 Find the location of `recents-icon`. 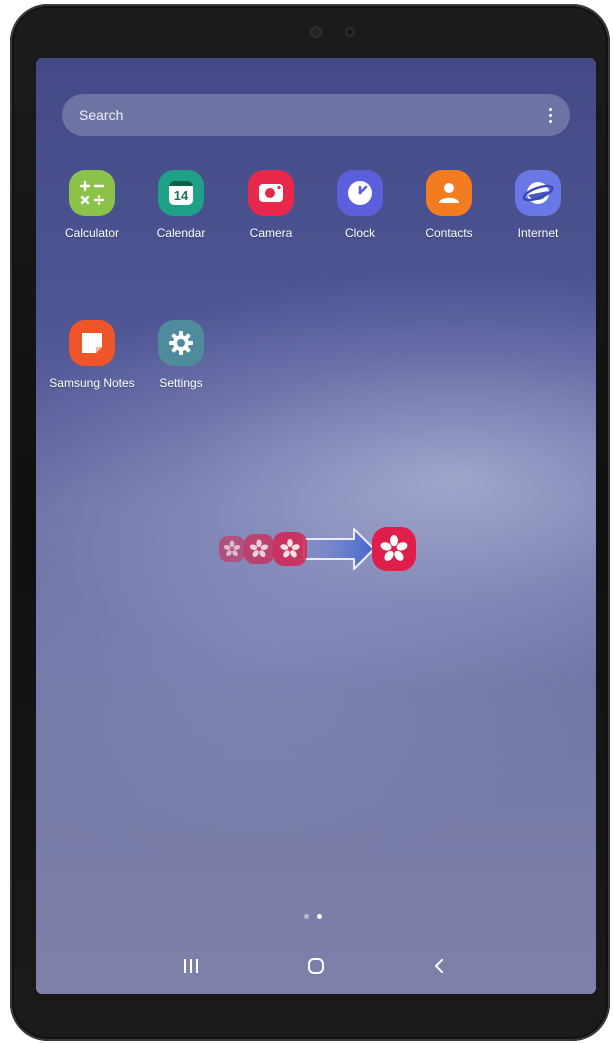

recents-icon is located at coordinates (191, 966).